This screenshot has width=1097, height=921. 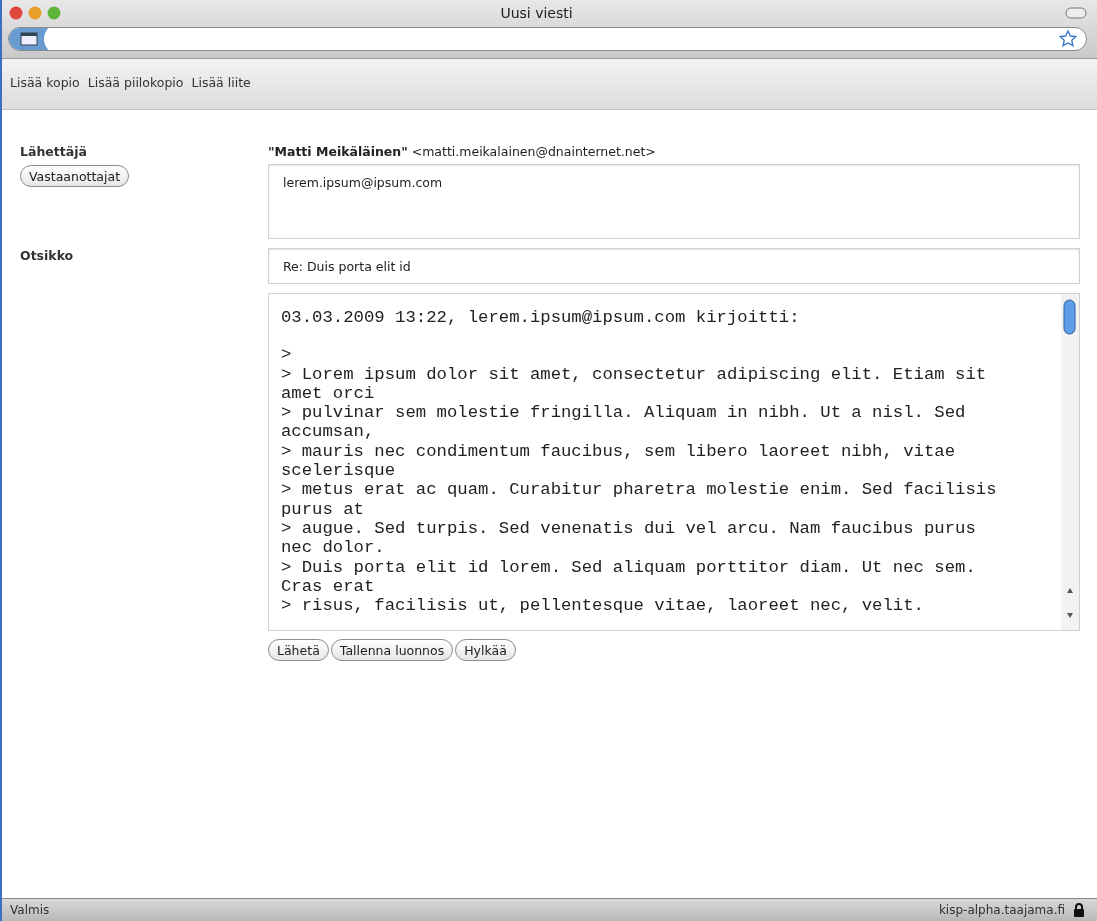 I want to click on recipients-button: Vastaanottajat, so click(x=75, y=176).